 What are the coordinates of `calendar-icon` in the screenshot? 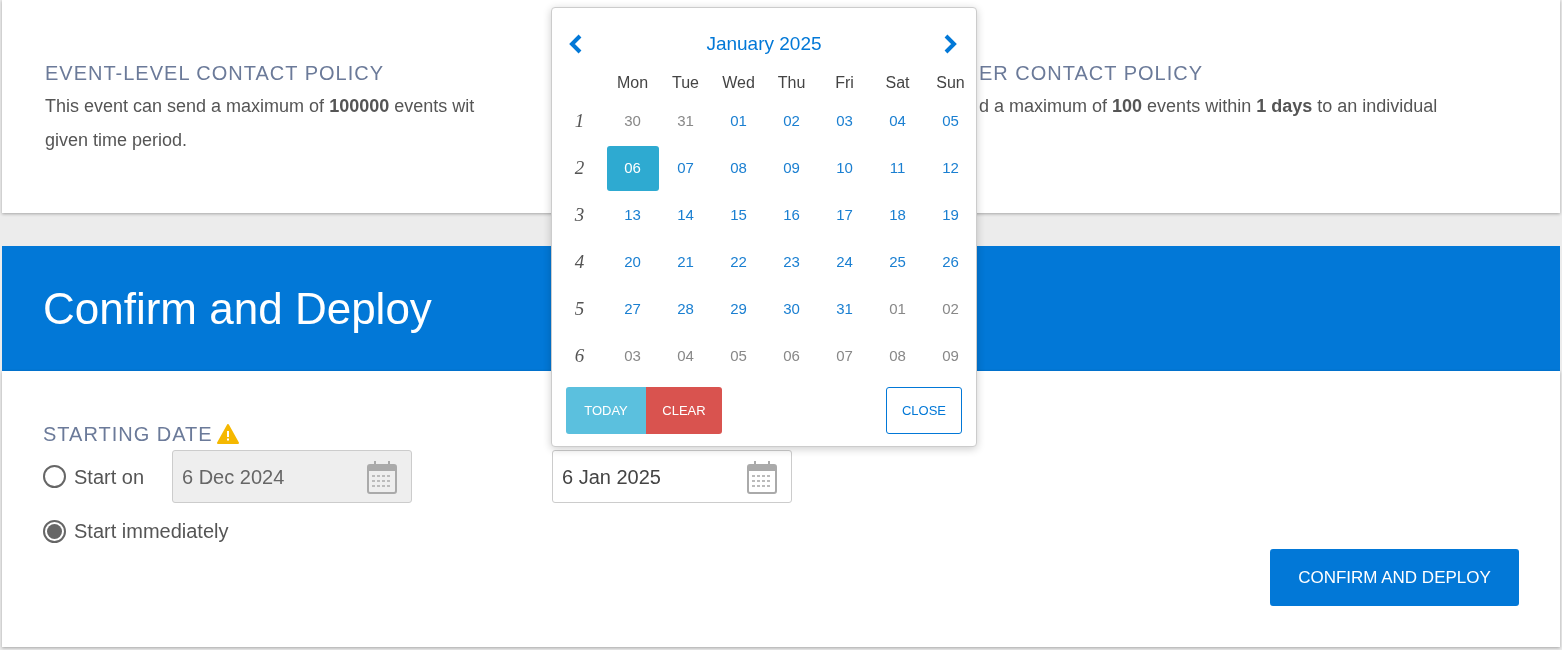 It's located at (762, 476).